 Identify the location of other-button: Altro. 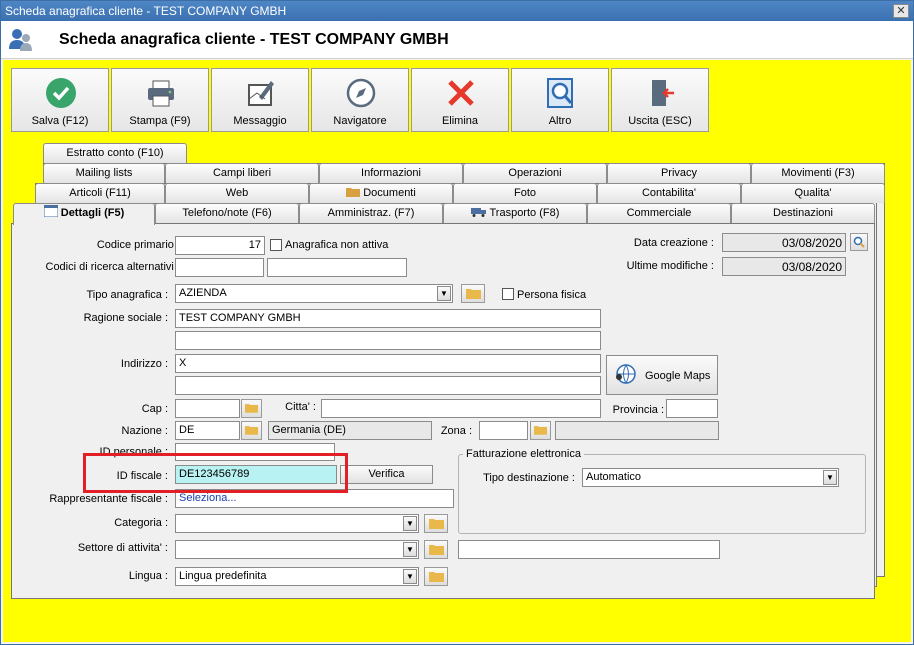
(560, 100).